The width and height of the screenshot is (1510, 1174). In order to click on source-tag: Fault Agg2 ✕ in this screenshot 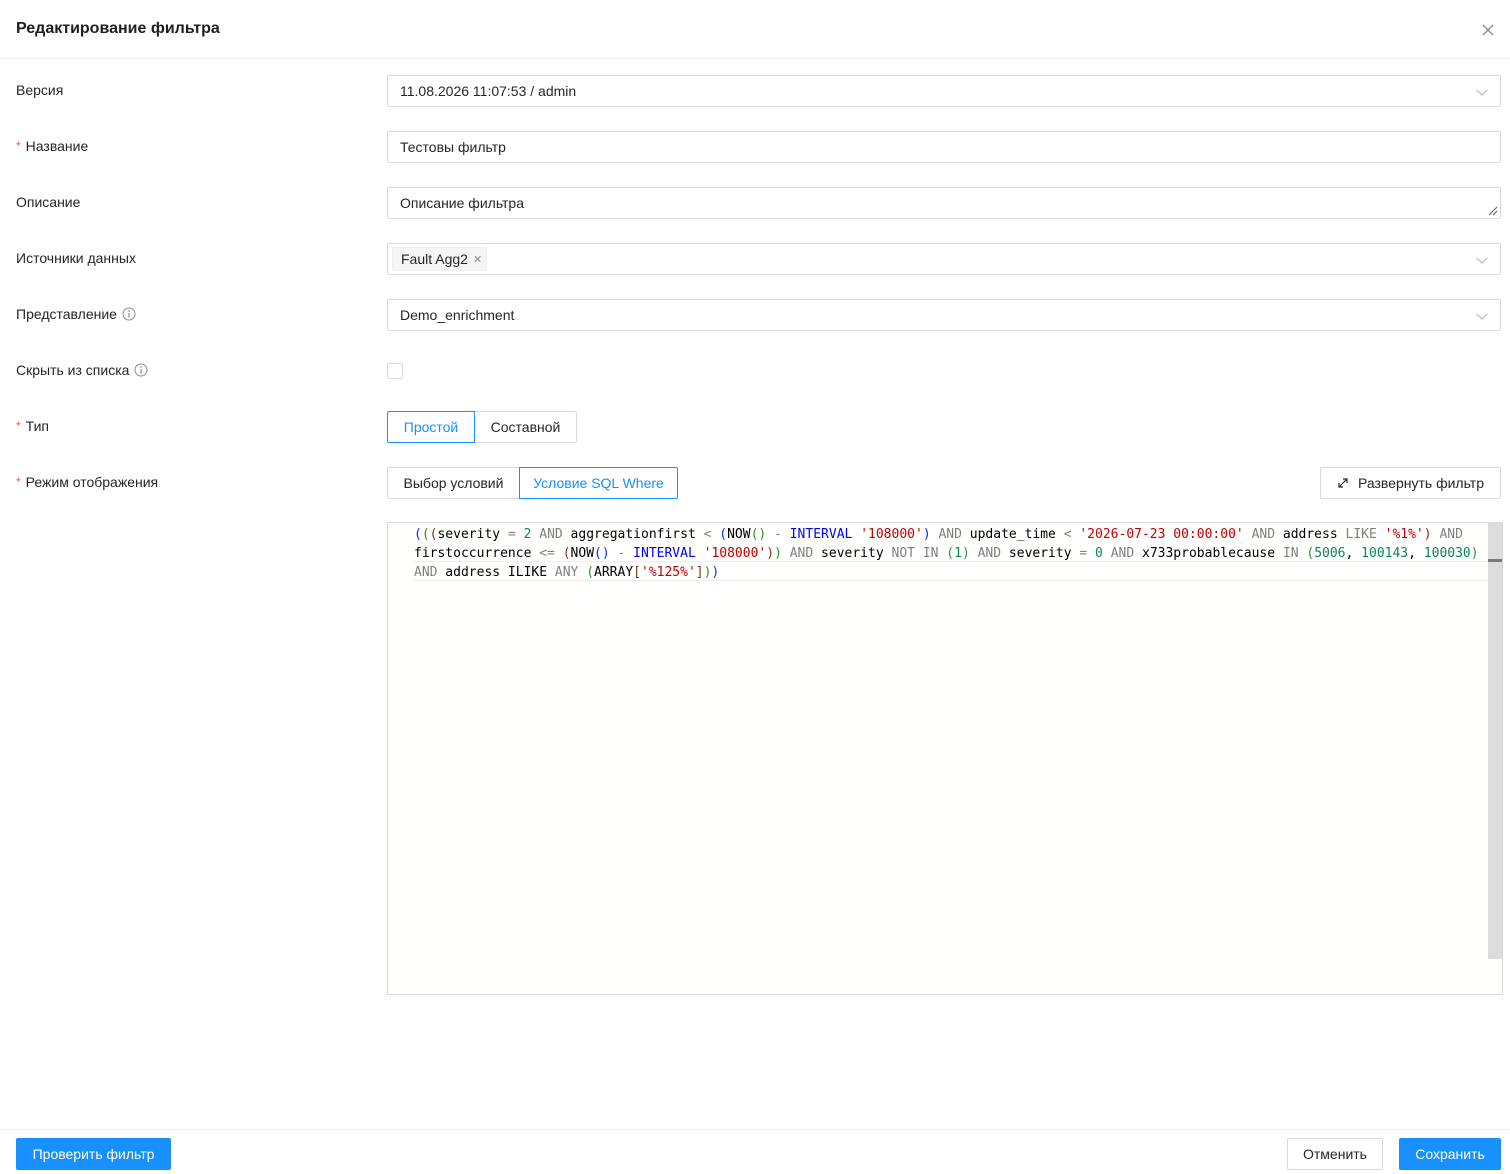, I will do `click(440, 259)`.